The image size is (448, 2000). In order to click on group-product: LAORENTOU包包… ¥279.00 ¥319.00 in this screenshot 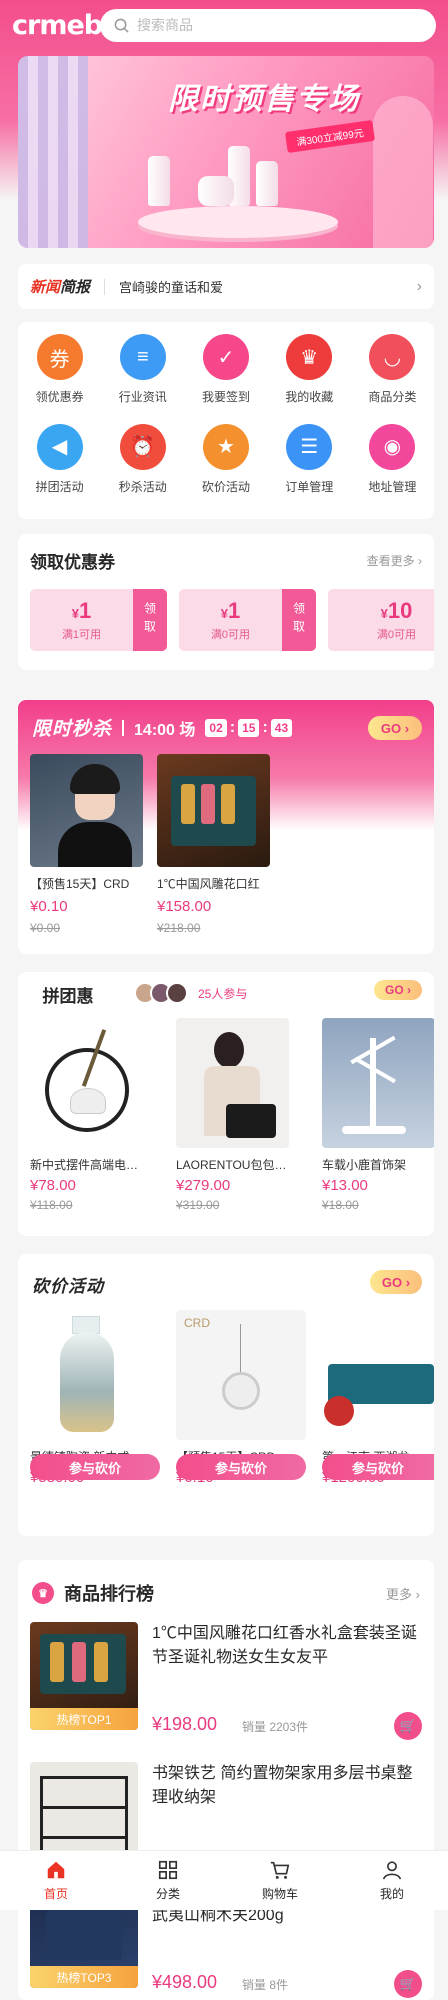, I will do `click(233, 1115)`.